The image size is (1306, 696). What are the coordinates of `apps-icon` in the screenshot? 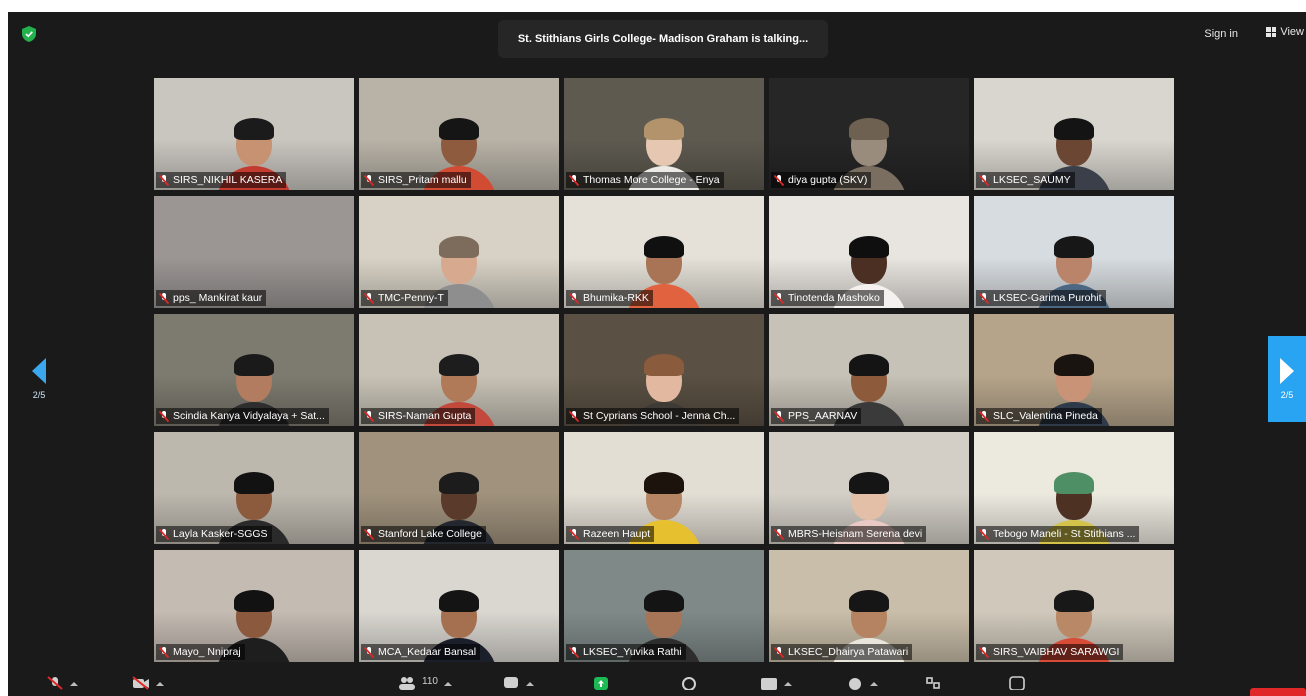 It's located at (933, 683).